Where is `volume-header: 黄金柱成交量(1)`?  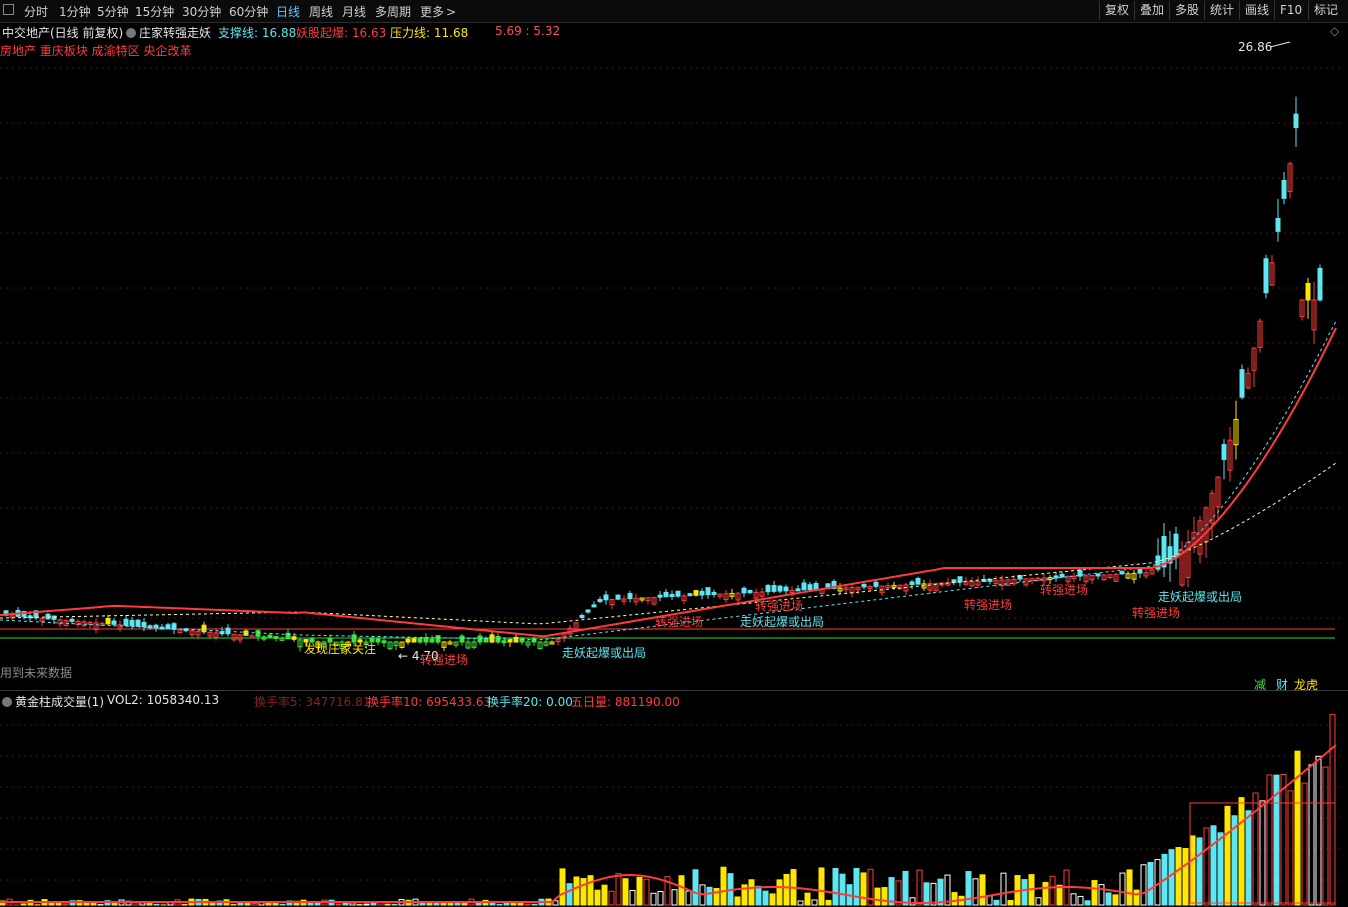 volume-header: 黄金柱成交量(1) is located at coordinates (53, 701).